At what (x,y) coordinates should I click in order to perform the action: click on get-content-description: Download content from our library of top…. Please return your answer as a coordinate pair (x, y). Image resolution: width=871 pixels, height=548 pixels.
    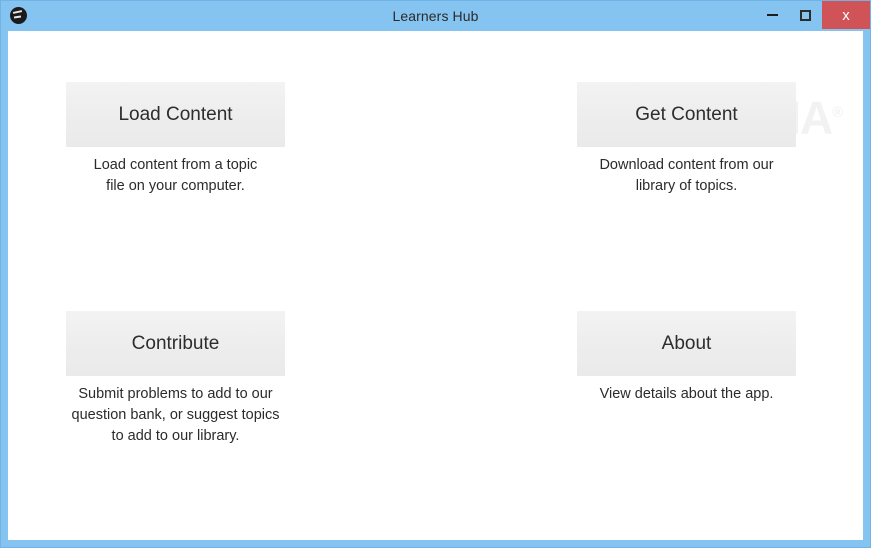
    Looking at the image, I should click on (686, 175).